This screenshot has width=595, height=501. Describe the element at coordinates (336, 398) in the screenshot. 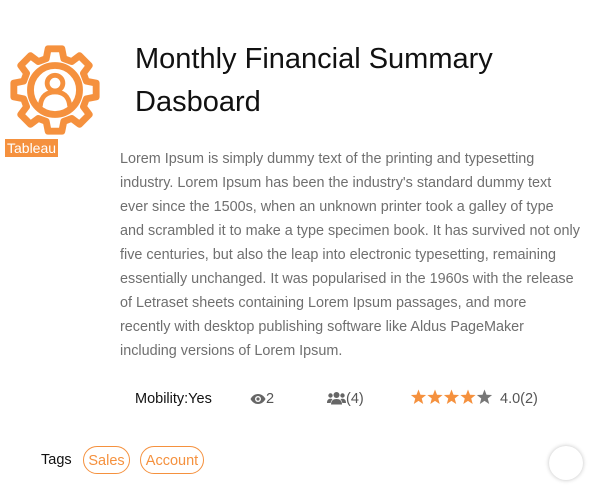

I see `users-icon` at that location.